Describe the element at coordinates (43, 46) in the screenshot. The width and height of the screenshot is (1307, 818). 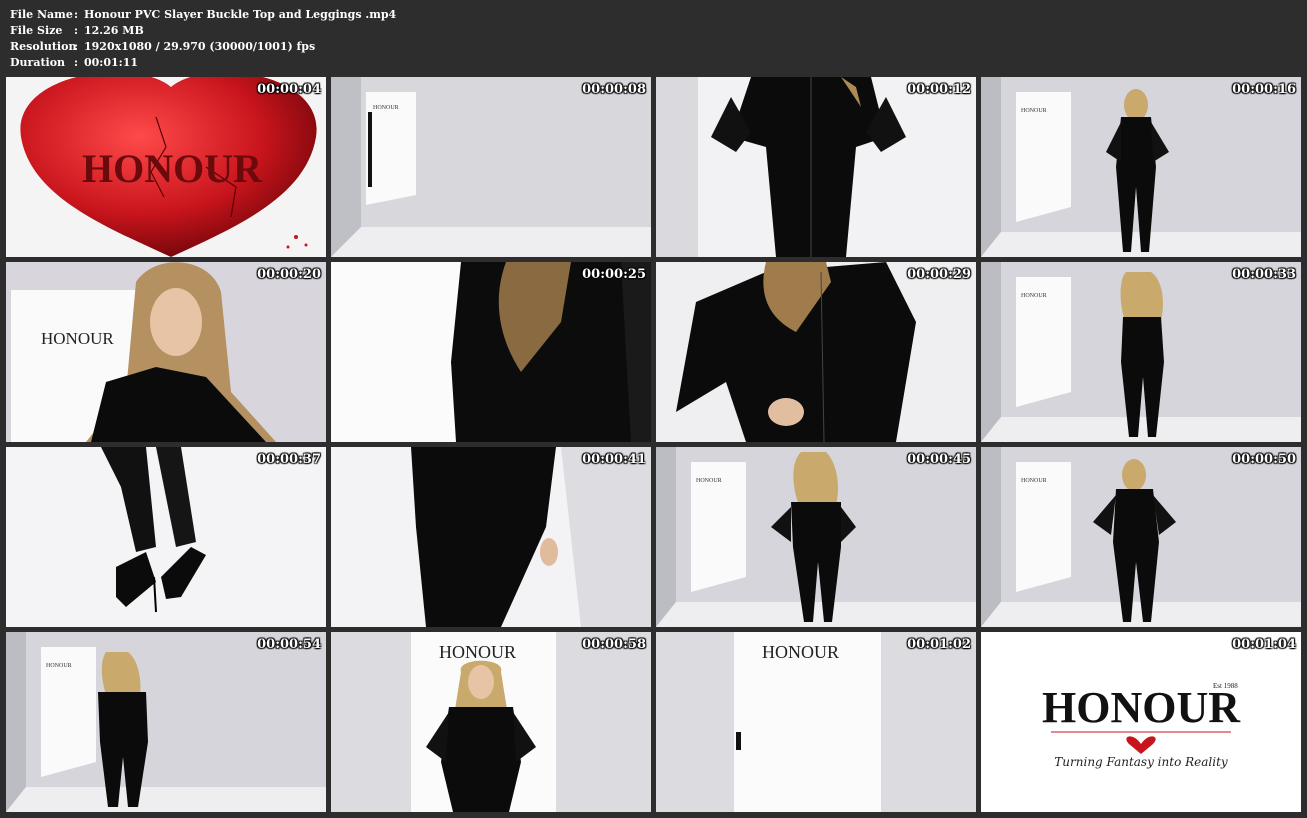
I see `resolution-label: Resolution` at that location.